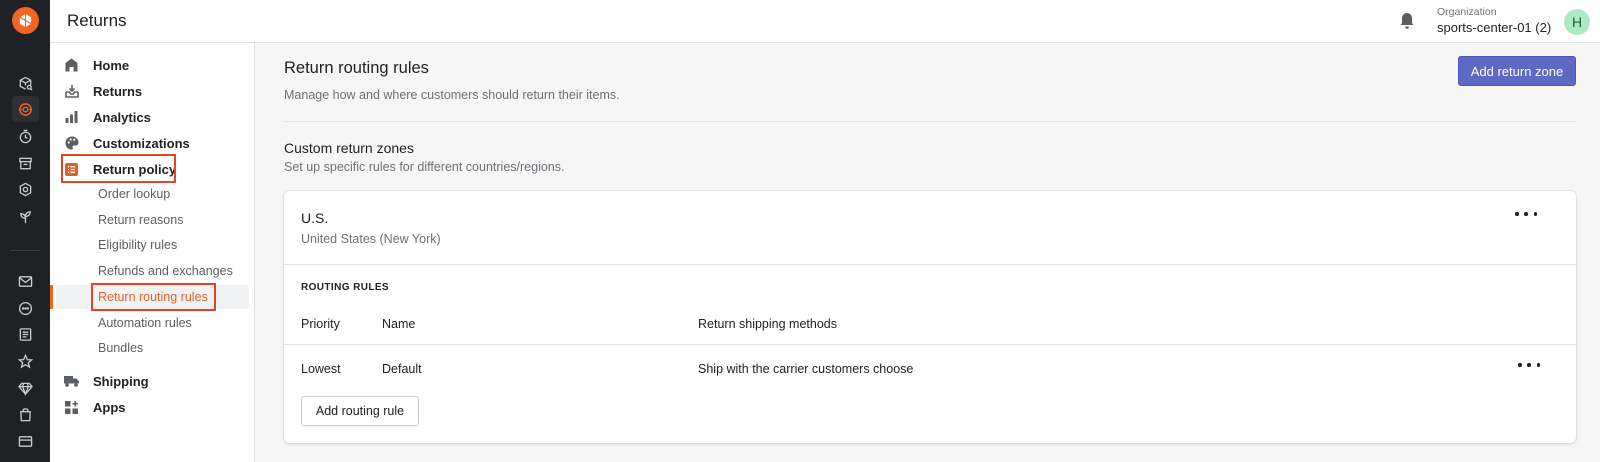 The height and width of the screenshot is (462, 1600). I want to click on sidebar-item-label: Customizations, so click(141, 143).